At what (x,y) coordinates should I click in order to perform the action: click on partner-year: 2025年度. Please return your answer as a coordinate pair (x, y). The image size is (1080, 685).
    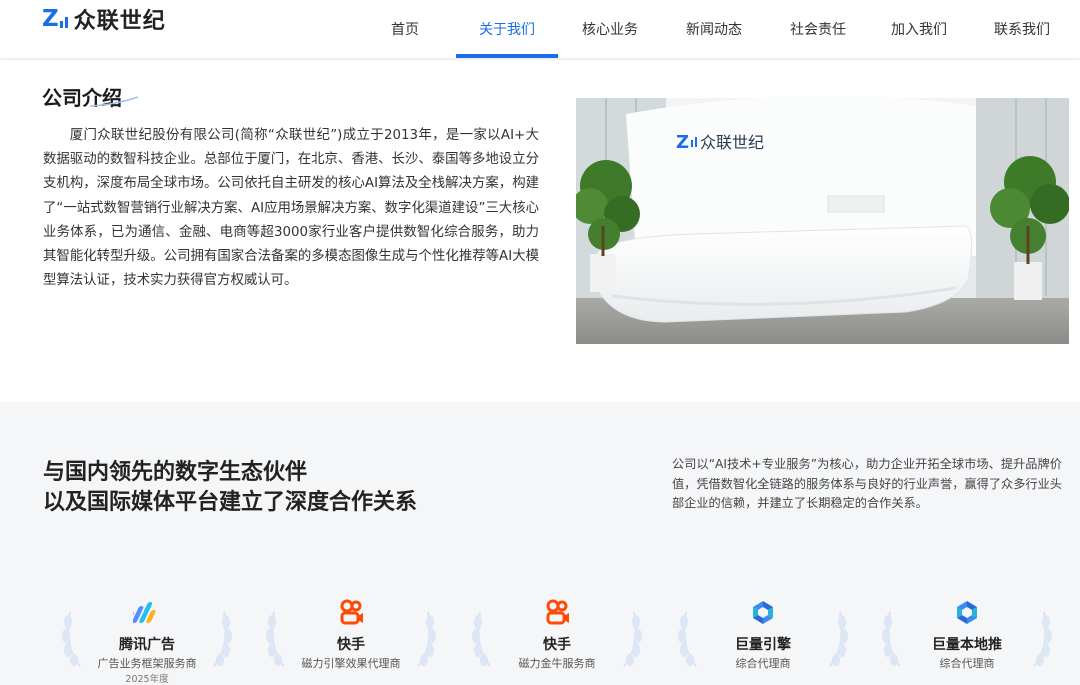
    Looking at the image, I should click on (147, 679).